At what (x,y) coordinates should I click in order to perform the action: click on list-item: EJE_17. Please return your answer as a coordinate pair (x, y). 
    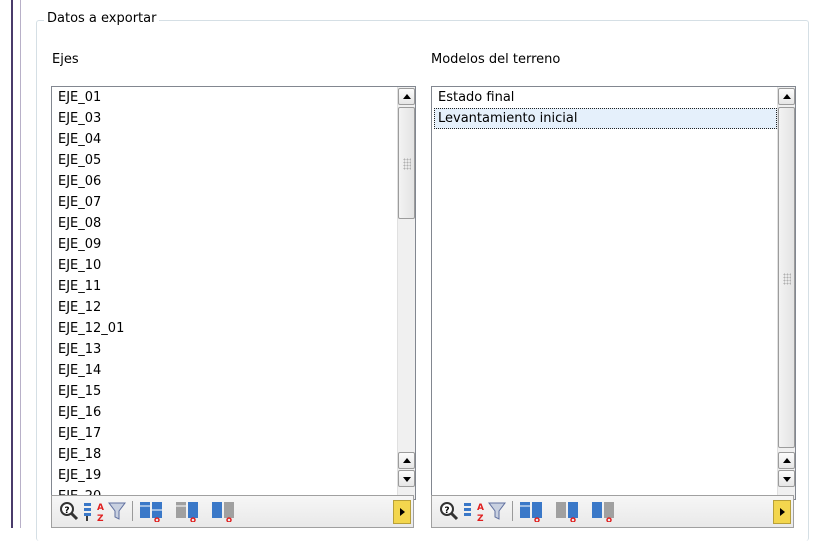
    Looking at the image, I should click on (224, 433).